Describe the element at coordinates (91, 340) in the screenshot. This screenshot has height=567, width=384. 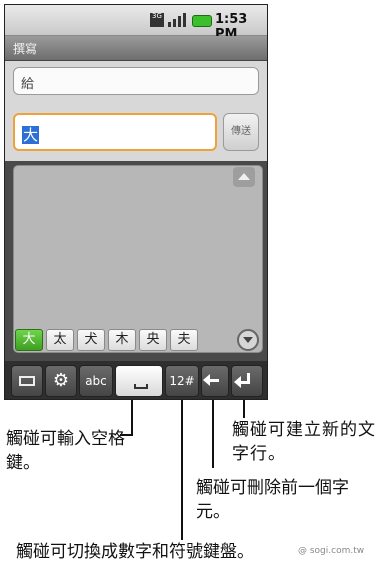
I see `candidate-item: 犬` at that location.